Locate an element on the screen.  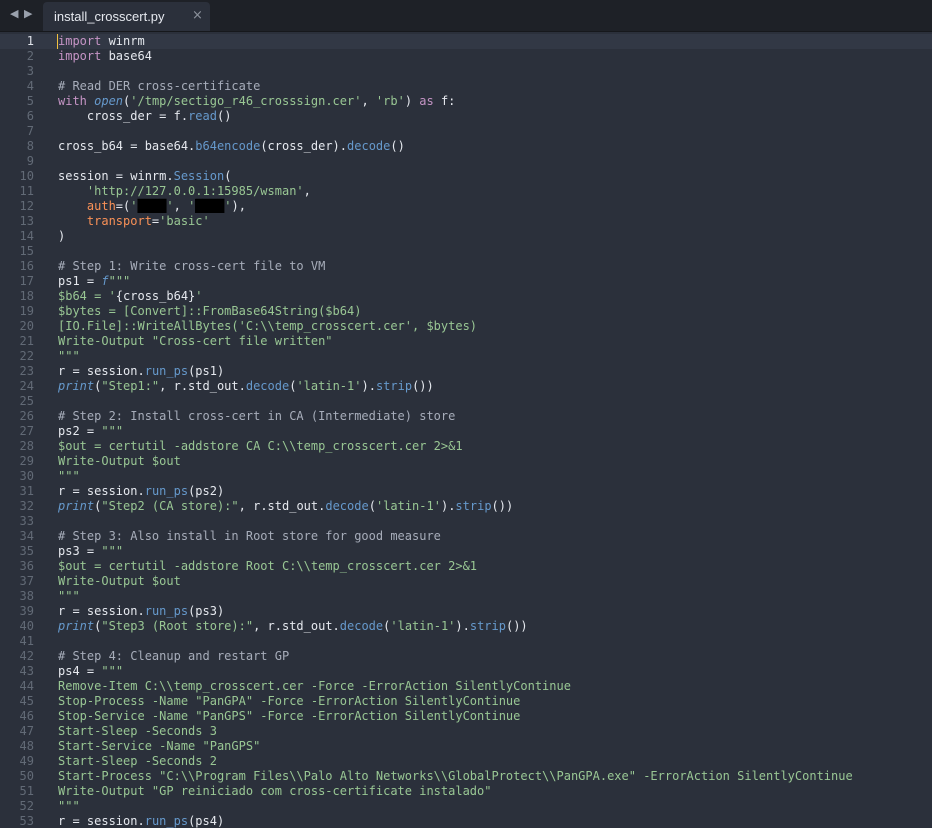
code-line: $b64 = '{cross_b64}' is located at coordinates (130, 296).